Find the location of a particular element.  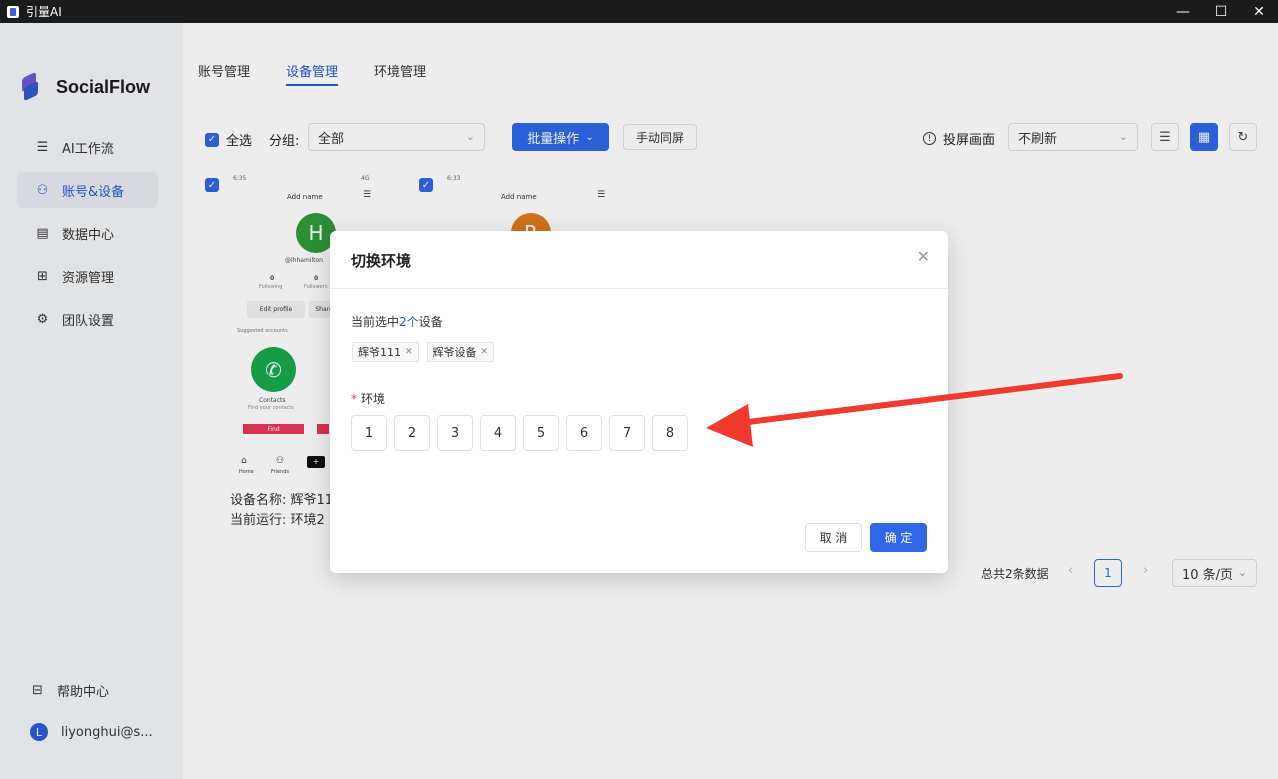

selected-prefix: 当前选中 is located at coordinates (375, 322).